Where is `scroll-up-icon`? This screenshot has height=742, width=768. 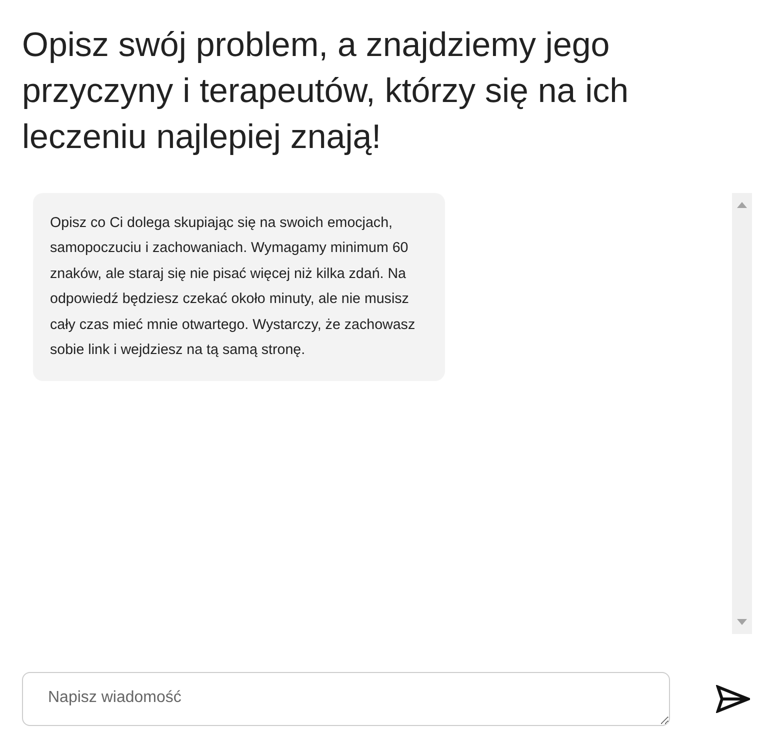 scroll-up-icon is located at coordinates (742, 205).